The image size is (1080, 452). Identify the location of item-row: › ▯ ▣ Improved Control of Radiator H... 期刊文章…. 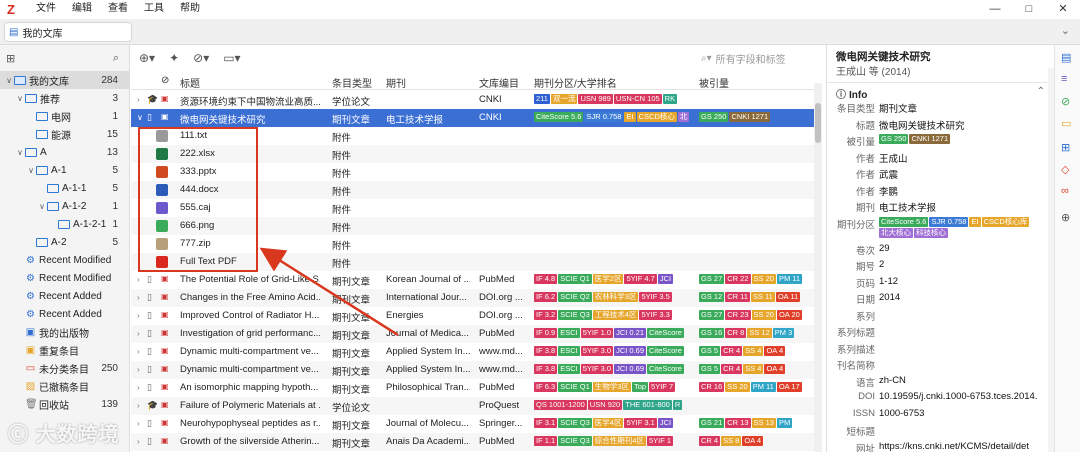
(473, 316).